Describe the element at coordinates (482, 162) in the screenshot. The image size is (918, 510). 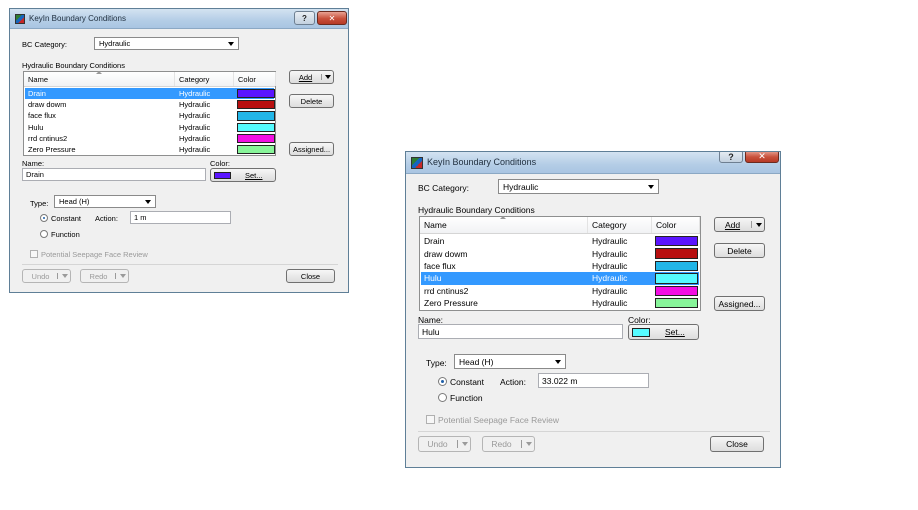
I see `dialog-title: KeyIn Boundary Conditions` at that location.